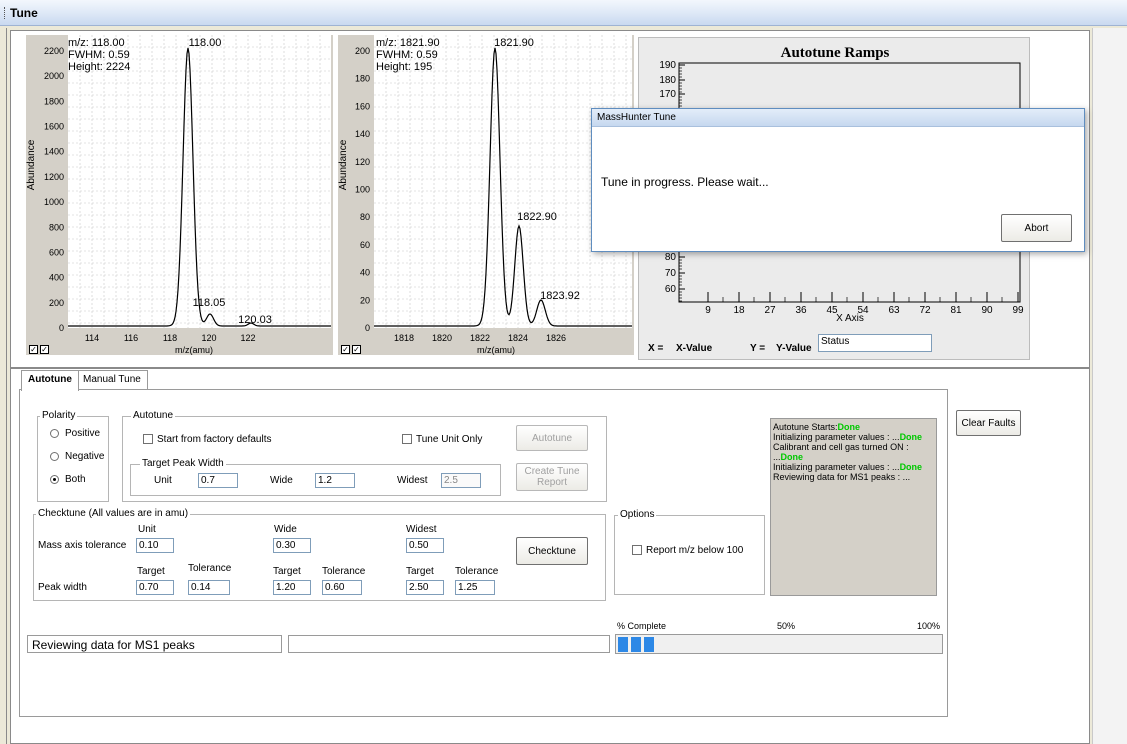 The image size is (1127, 744). What do you see at coordinates (54, 479) in the screenshot?
I see `radio-both` at bounding box center [54, 479].